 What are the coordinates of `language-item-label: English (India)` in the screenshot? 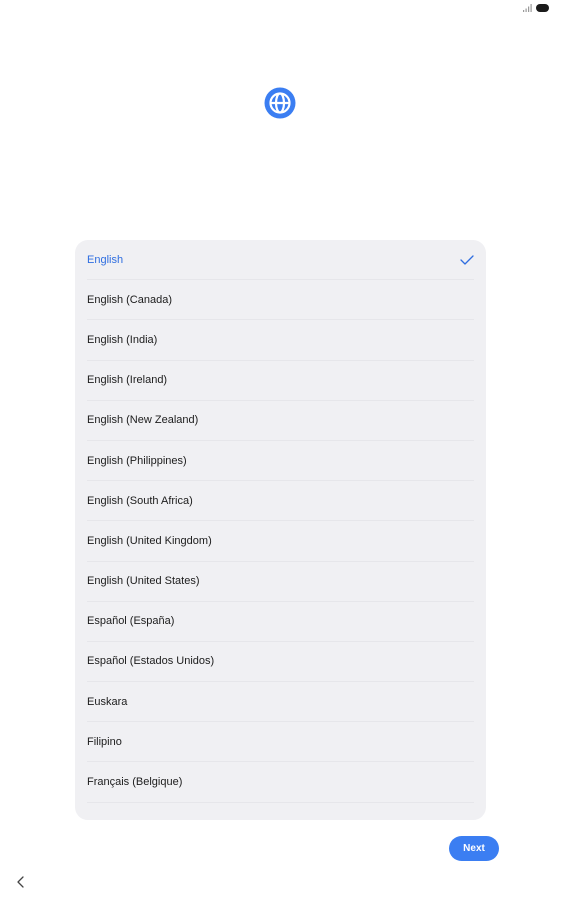 It's located at (122, 339).